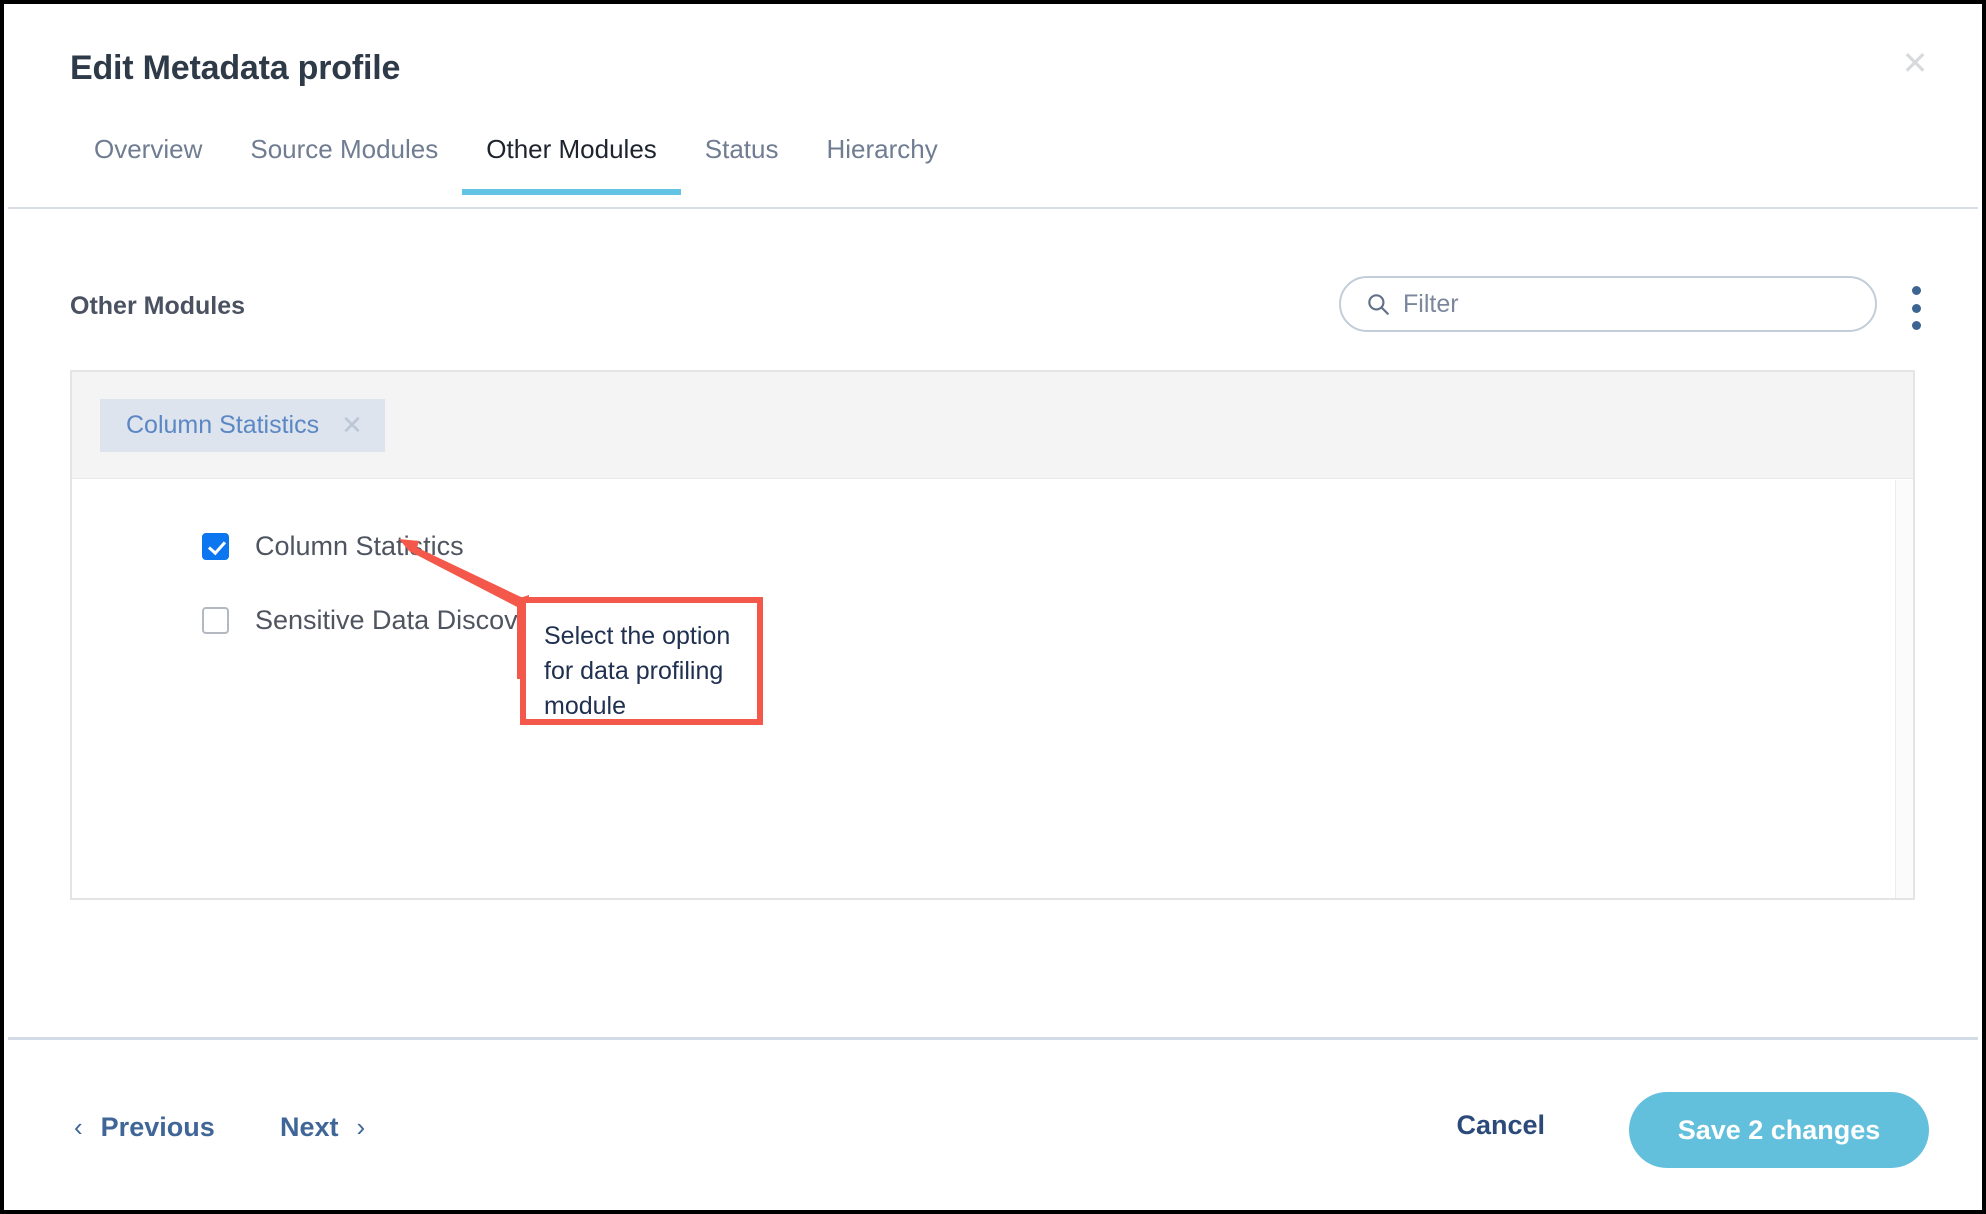 The height and width of the screenshot is (1214, 1986). What do you see at coordinates (215, 546) in the screenshot?
I see `checkbox-column-statistics` at bounding box center [215, 546].